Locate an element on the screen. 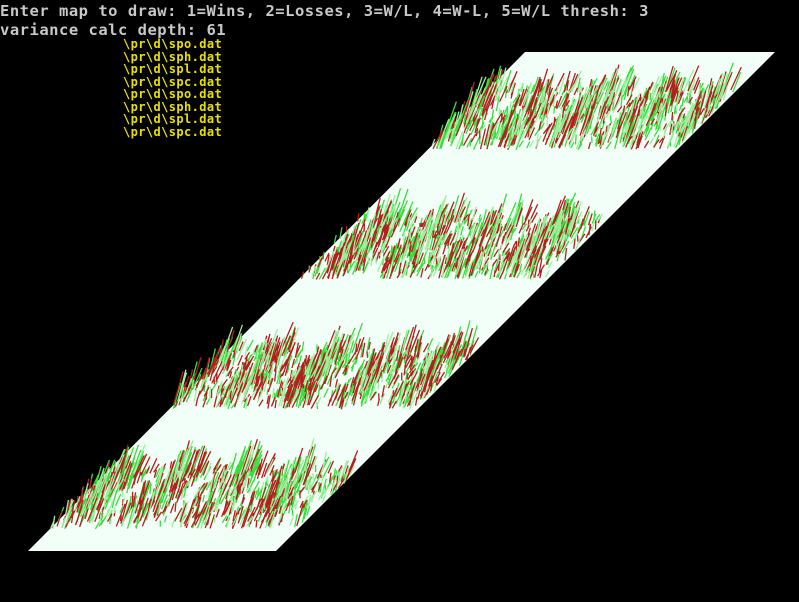 The width and height of the screenshot is (799, 602). data-file-entry: \pr\d\spc.dat is located at coordinates (173, 131).